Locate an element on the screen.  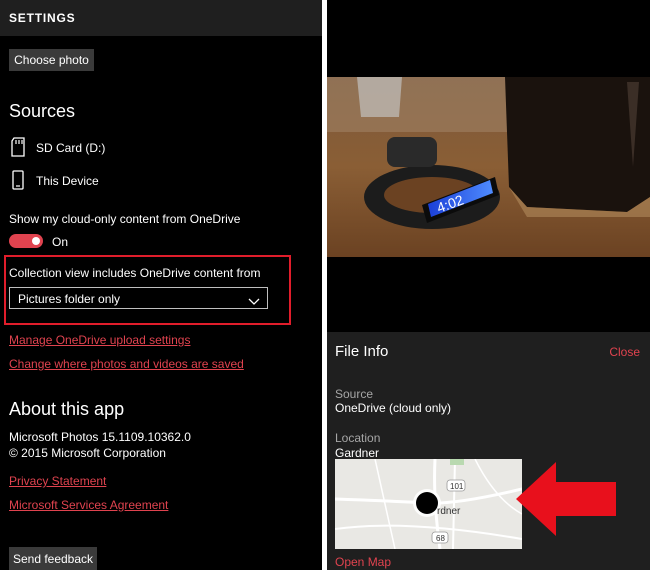
source-label-this-device: This Device is located at coordinates (67, 181).